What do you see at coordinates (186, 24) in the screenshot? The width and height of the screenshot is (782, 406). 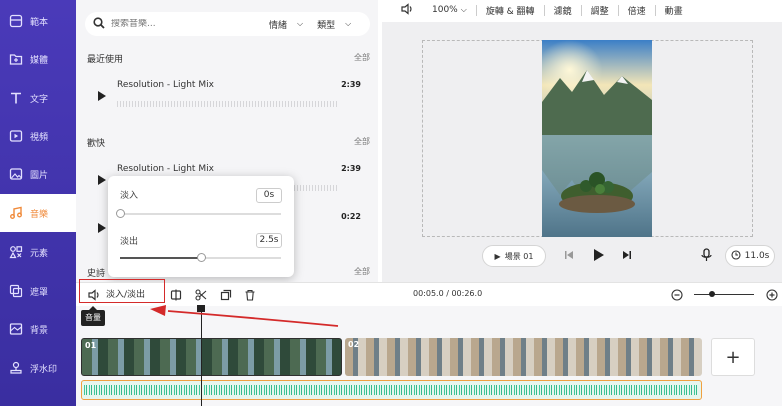 I see `search-input` at bounding box center [186, 24].